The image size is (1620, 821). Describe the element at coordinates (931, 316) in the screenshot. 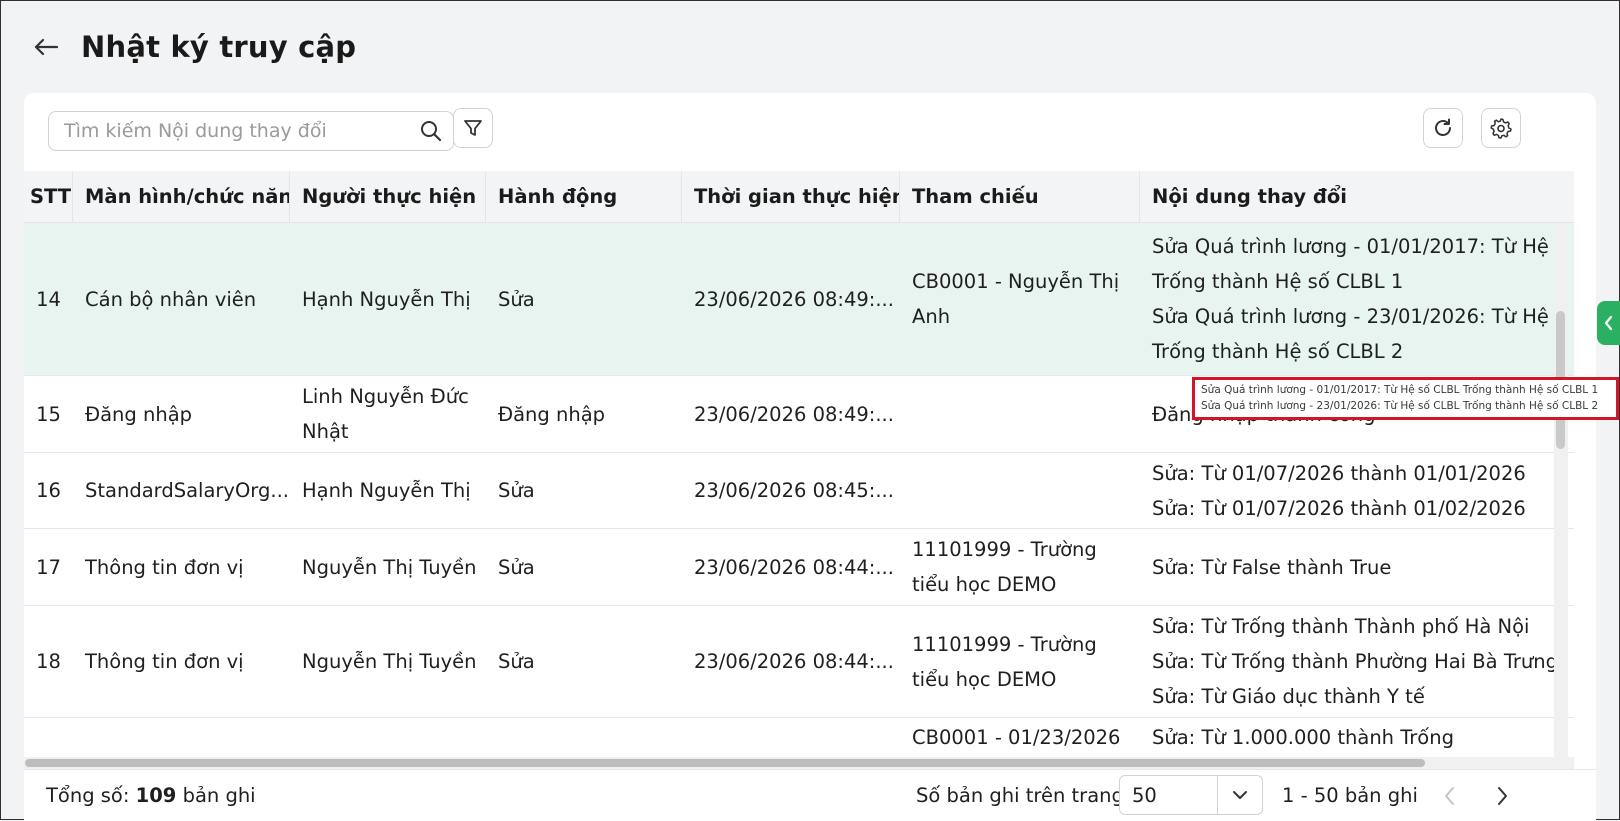

I see `cell-reference-line: Anh` at that location.